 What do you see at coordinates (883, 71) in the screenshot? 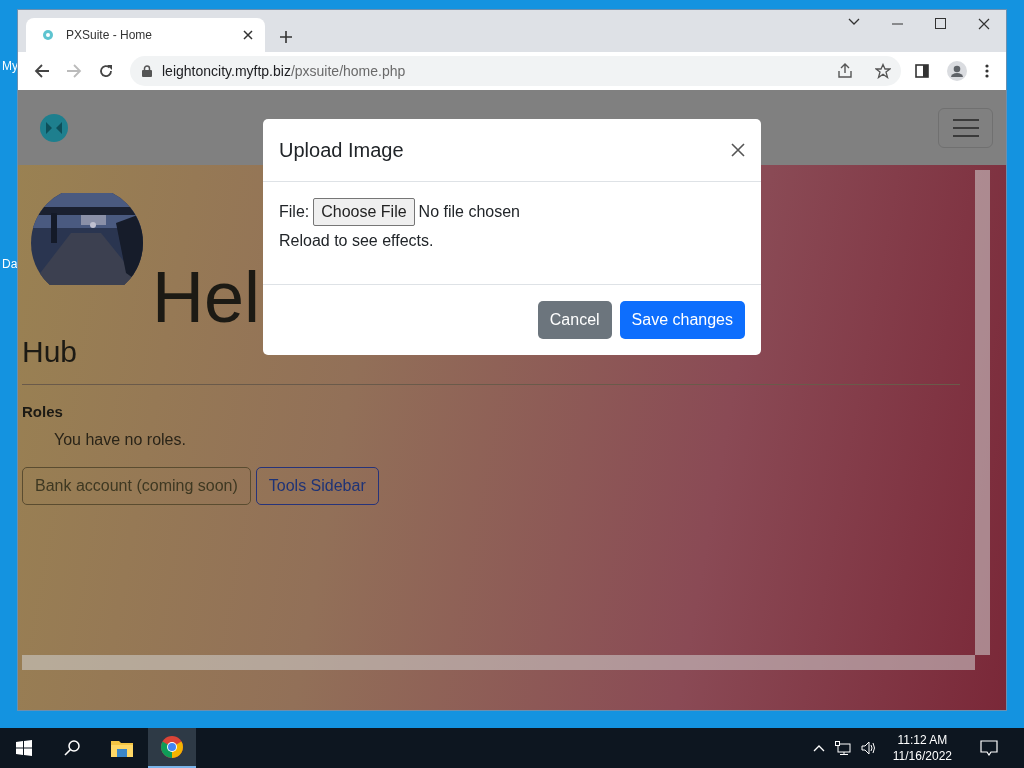
I see `star-icon` at bounding box center [883, 71].